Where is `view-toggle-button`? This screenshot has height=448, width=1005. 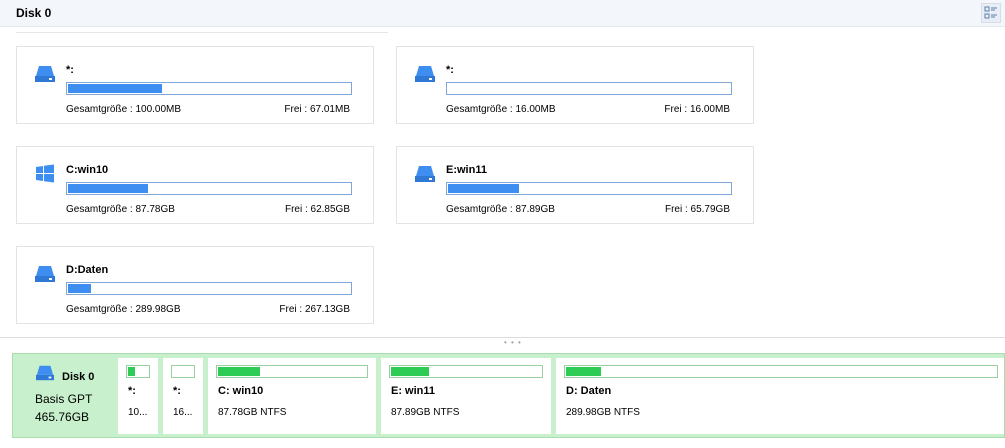 view-toggle-button is located at coordinates (991, 13).